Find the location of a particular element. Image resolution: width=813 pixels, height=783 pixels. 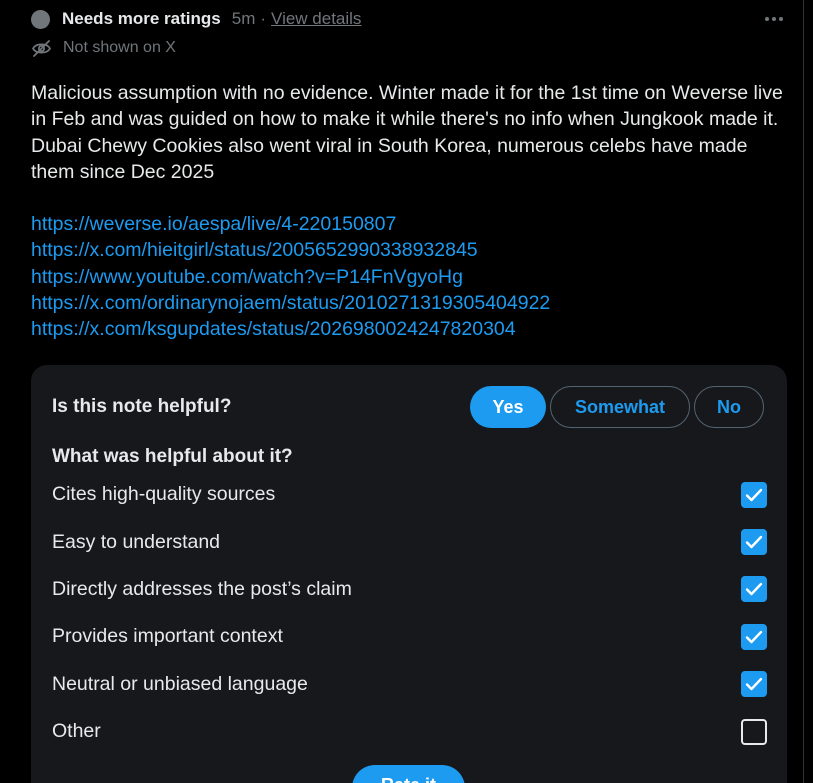

reason-label: Neutral or unbiased language is located at coordinates (180, 683).